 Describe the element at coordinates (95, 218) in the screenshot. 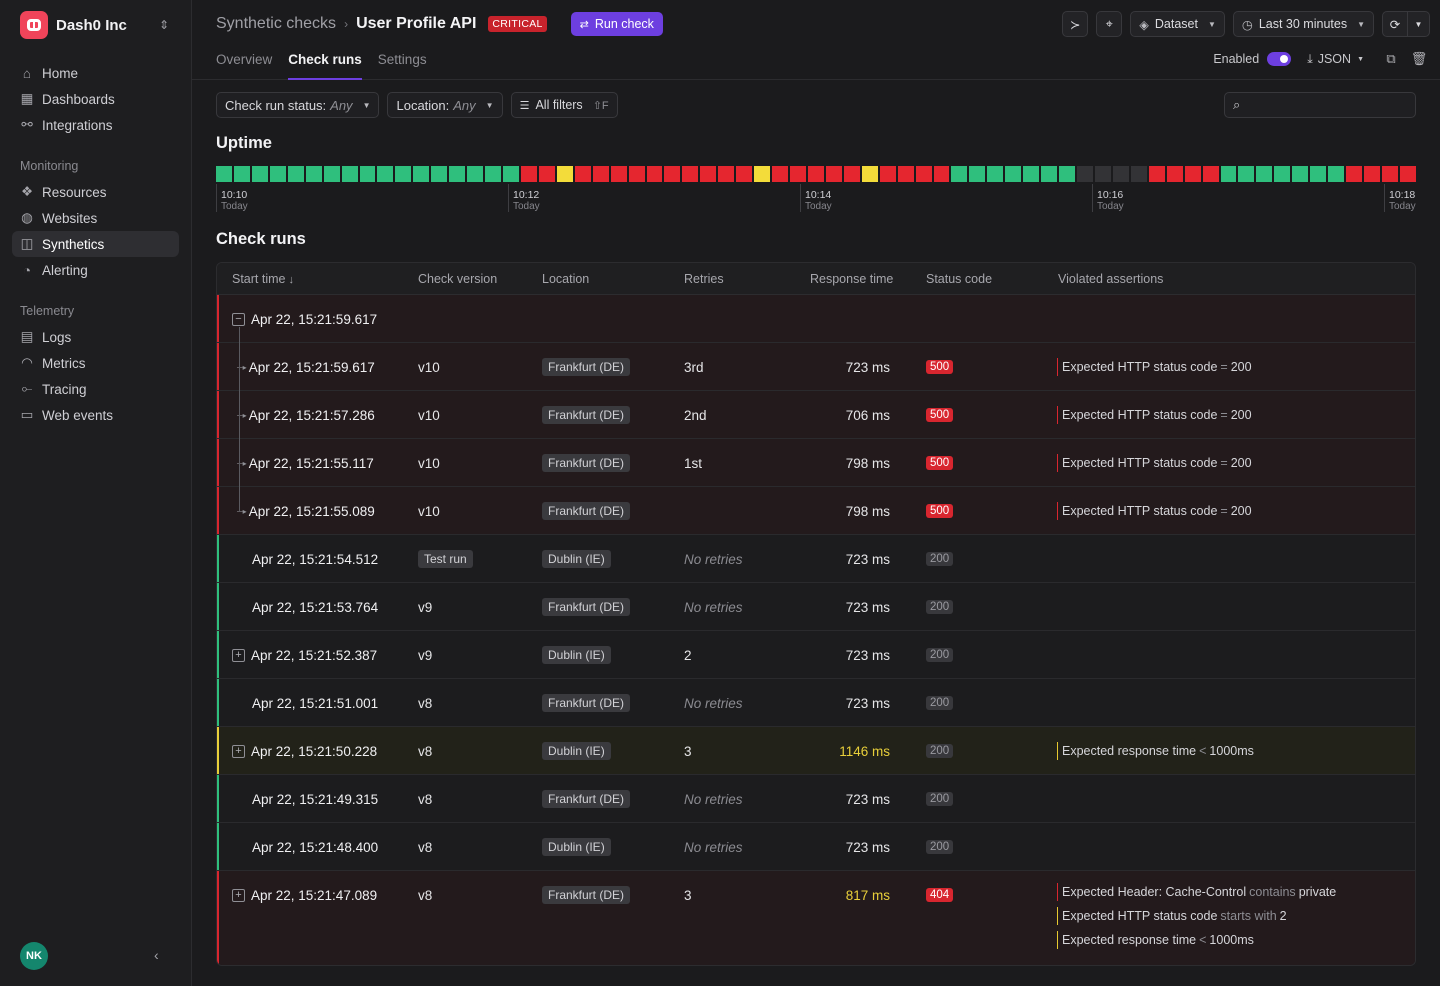

I see `sidebar-item-websites: ◍ Websites` at that location.